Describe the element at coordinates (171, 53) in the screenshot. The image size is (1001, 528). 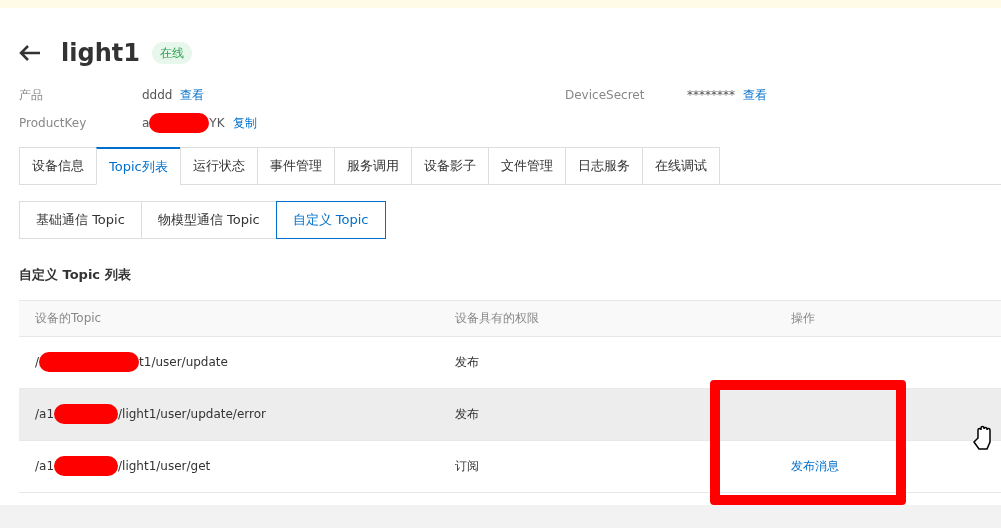
I see `status-badge: 在线` at that location.